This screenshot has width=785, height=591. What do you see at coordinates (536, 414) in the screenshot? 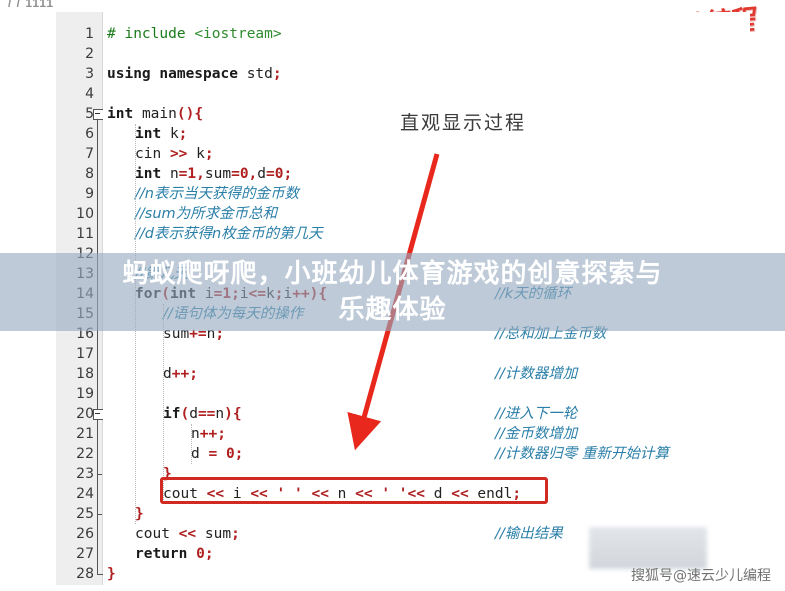
I see `code-side-comment: //进入下一轮` at bounding box center [536, 414].